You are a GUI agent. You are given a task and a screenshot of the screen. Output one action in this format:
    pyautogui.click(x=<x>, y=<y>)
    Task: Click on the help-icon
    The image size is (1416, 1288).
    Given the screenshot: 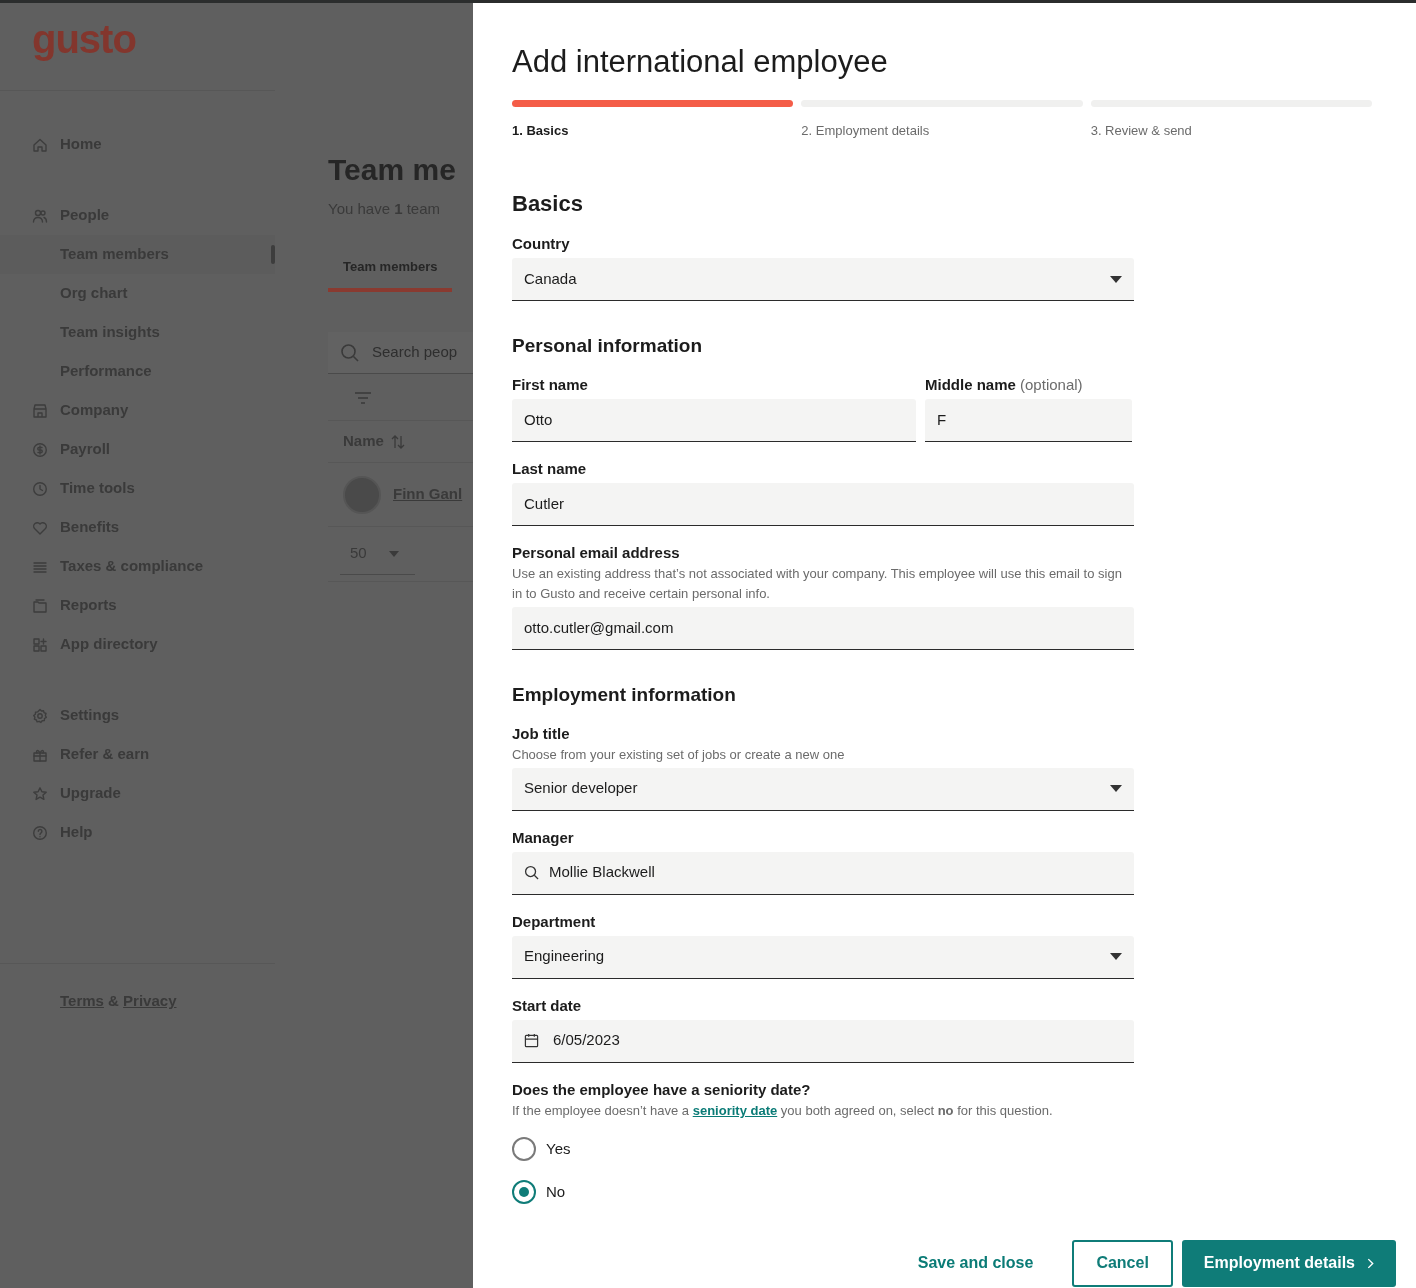 What is the action you would take?
    pyautogui.click(x=40, y=832)
    